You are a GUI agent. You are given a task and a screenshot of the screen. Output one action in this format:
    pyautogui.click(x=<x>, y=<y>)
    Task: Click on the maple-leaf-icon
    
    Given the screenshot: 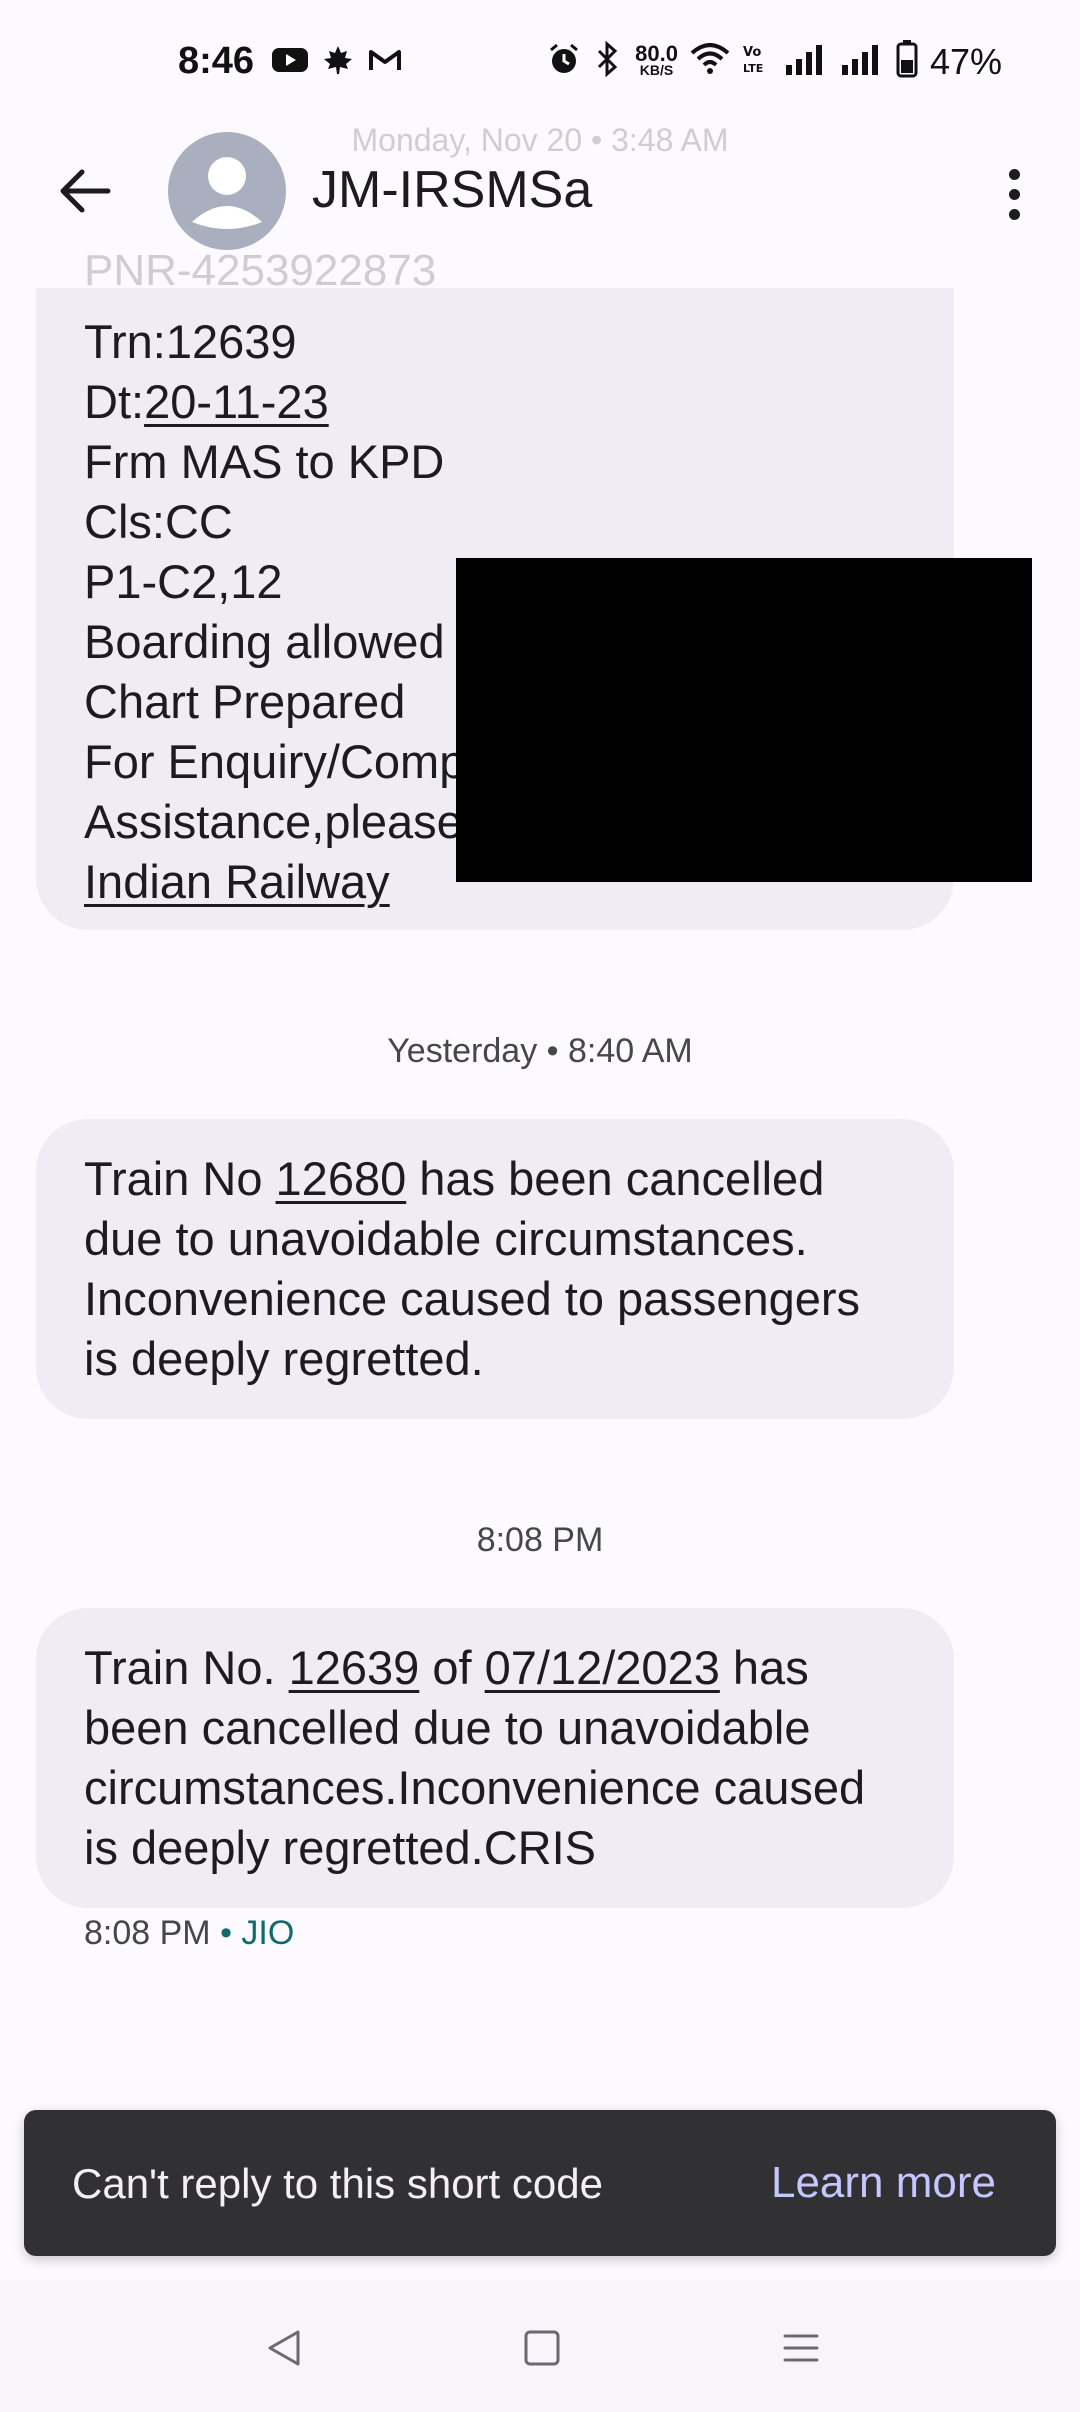 What is the action you would take?
    pyautogui.click(x=338, y=62)
    